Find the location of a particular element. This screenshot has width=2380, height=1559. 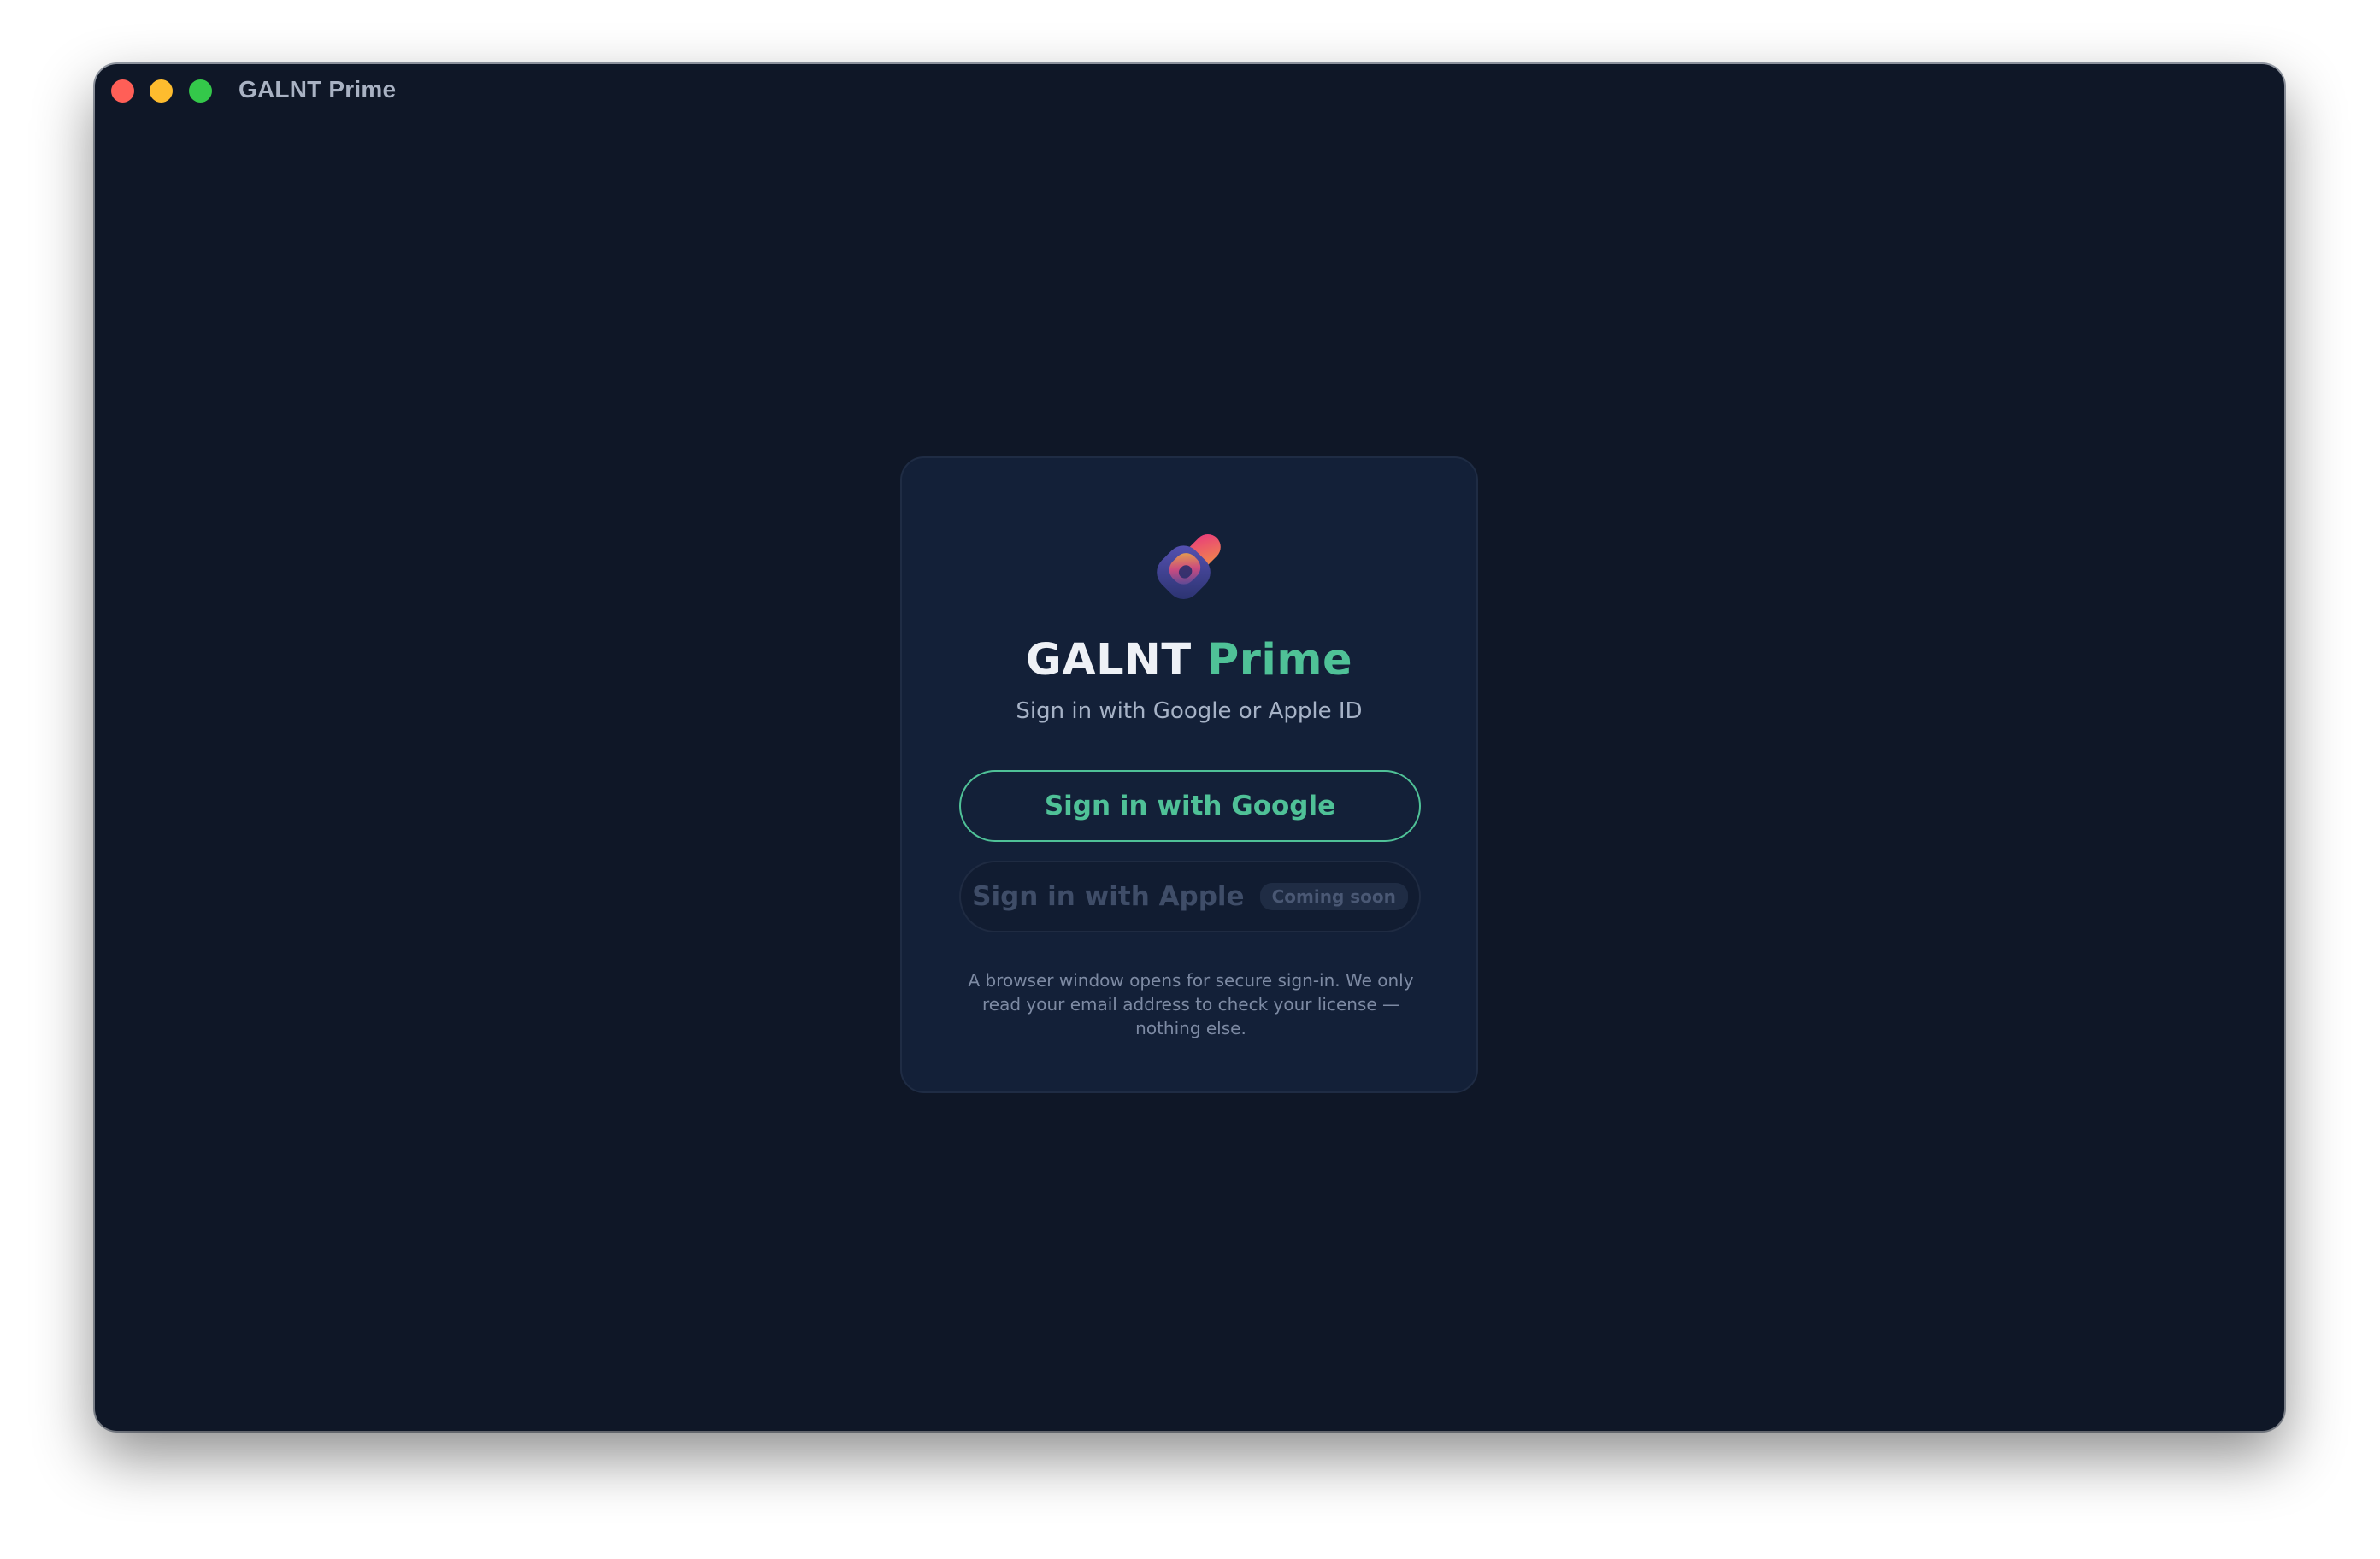

sign-in-apple-button: Sign in with Apple Coming soon is located at coordinates (1190, 897).